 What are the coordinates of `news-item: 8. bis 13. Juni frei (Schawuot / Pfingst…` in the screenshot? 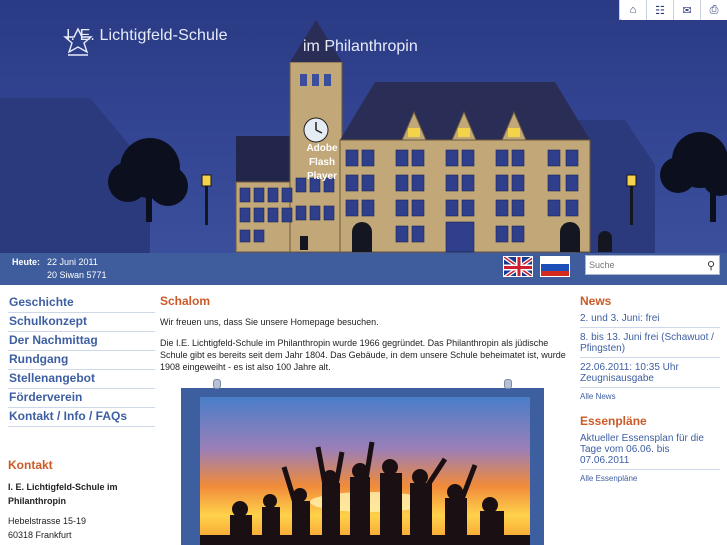 It's located at (650, 345).